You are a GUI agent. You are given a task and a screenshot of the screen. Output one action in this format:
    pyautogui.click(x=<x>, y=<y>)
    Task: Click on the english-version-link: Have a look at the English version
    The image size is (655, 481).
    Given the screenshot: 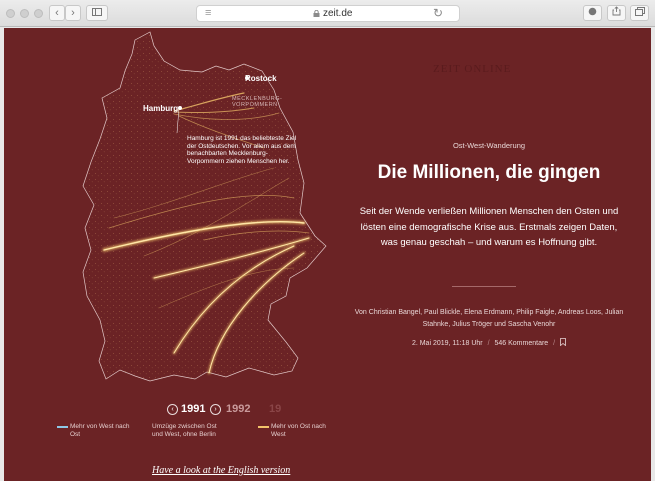 What is the action you would take?
    pyautogui.click(x=221, y=470)
    